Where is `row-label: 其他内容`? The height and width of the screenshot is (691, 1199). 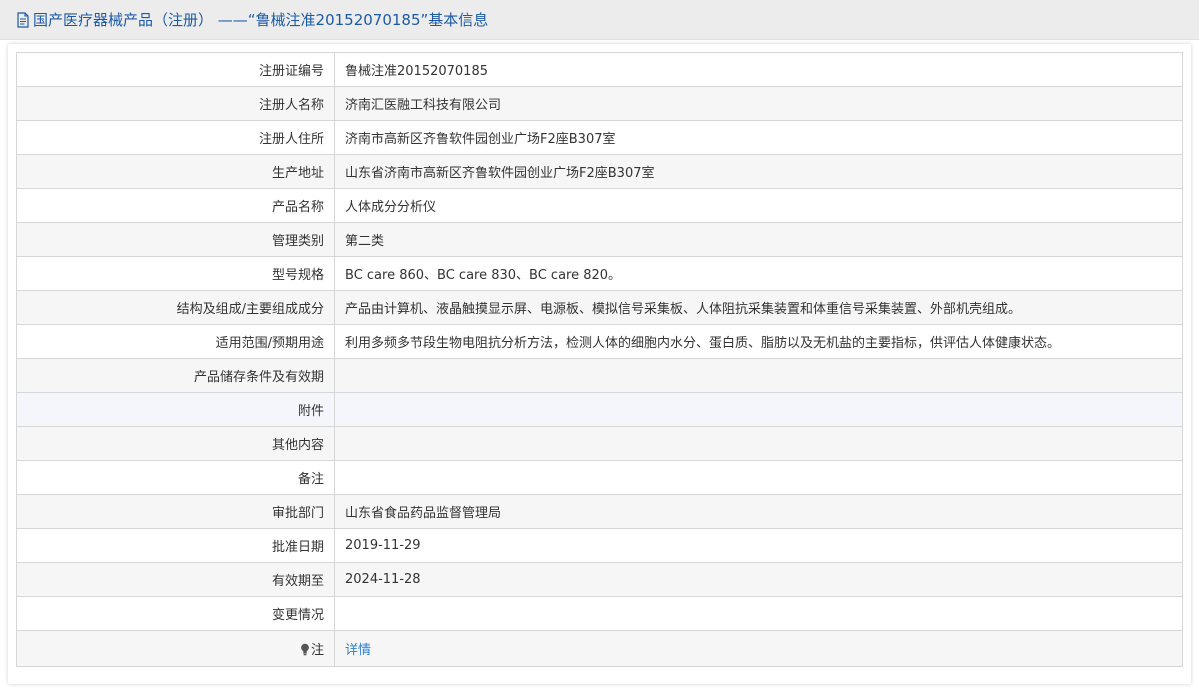
row-label: 其他内容 is located at coordinates (175, 443).